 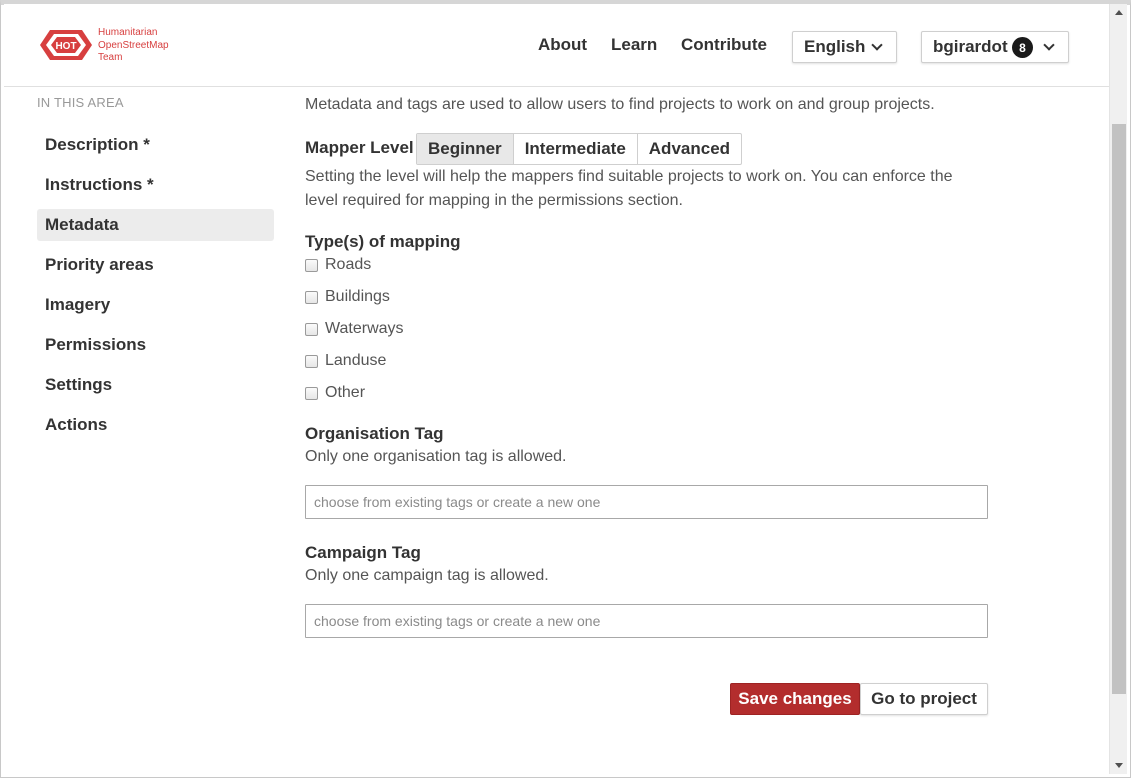 I want to click on logo-line-3: Team, so click(x=110, y=57).